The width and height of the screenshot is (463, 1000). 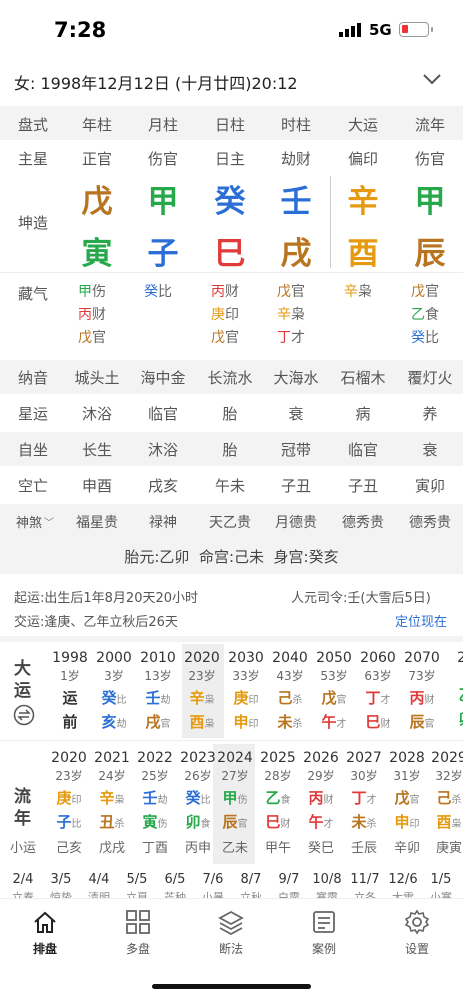 What do you see at coordinates (69, 803) in the screenshot?
I see `liunian-item: 2020 23岁 庚印 子比 己亥` at bounding box center [69, 803].